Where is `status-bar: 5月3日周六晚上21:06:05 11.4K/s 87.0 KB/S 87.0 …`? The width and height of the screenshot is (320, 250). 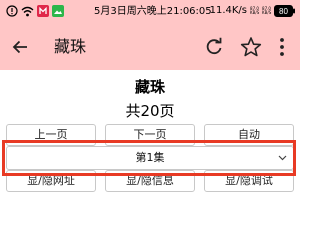 status-bar: 5月3日周六晚上21:06:05 11.4K/s 87.0 KB/S 87.0 … is located at coordinates (150, 12).